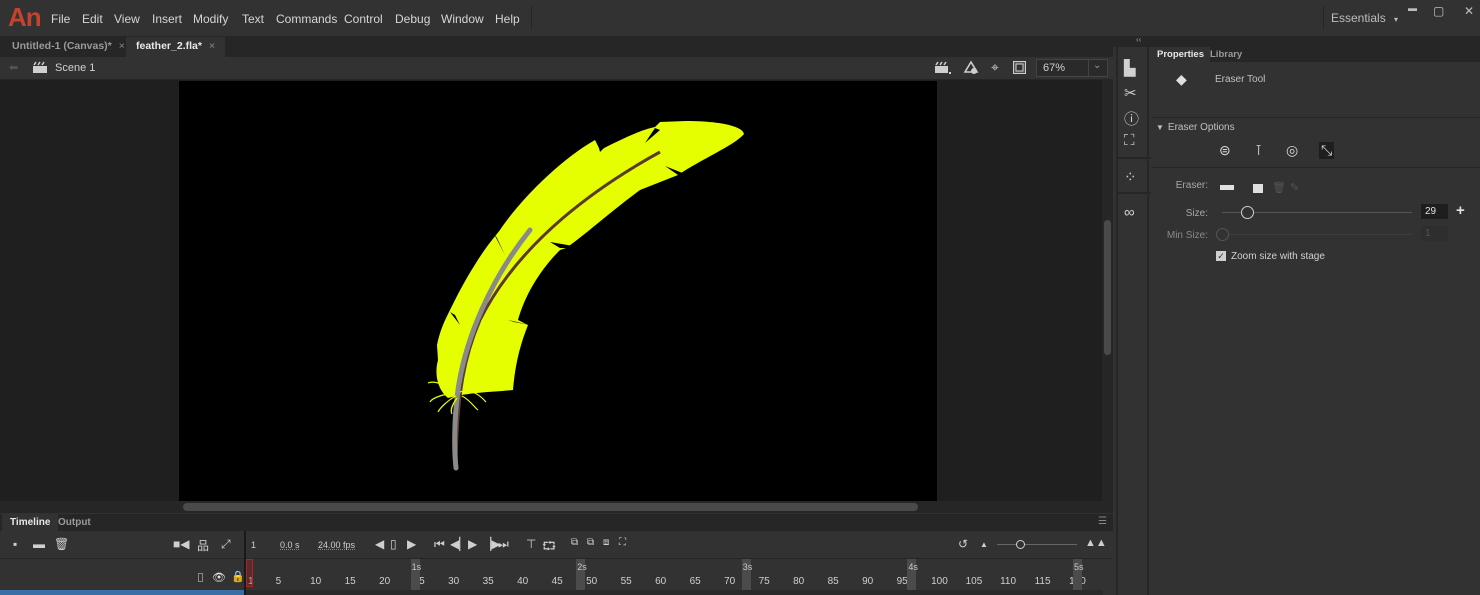 Image resolution: width=1480 pixels, height=595 pixels. I want to click on zoom-out-icon: ▲, so click(984, 544).